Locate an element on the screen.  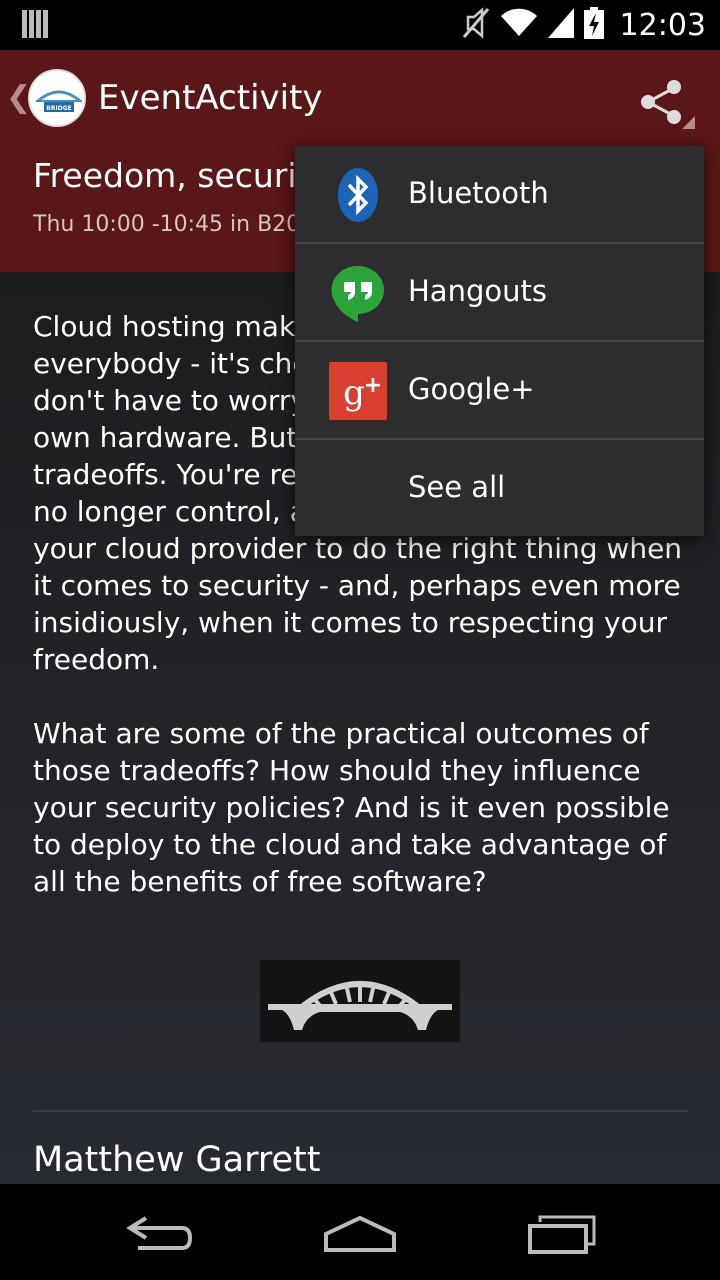
svg-text: BRIDGE is located at coordinates (58, 108).